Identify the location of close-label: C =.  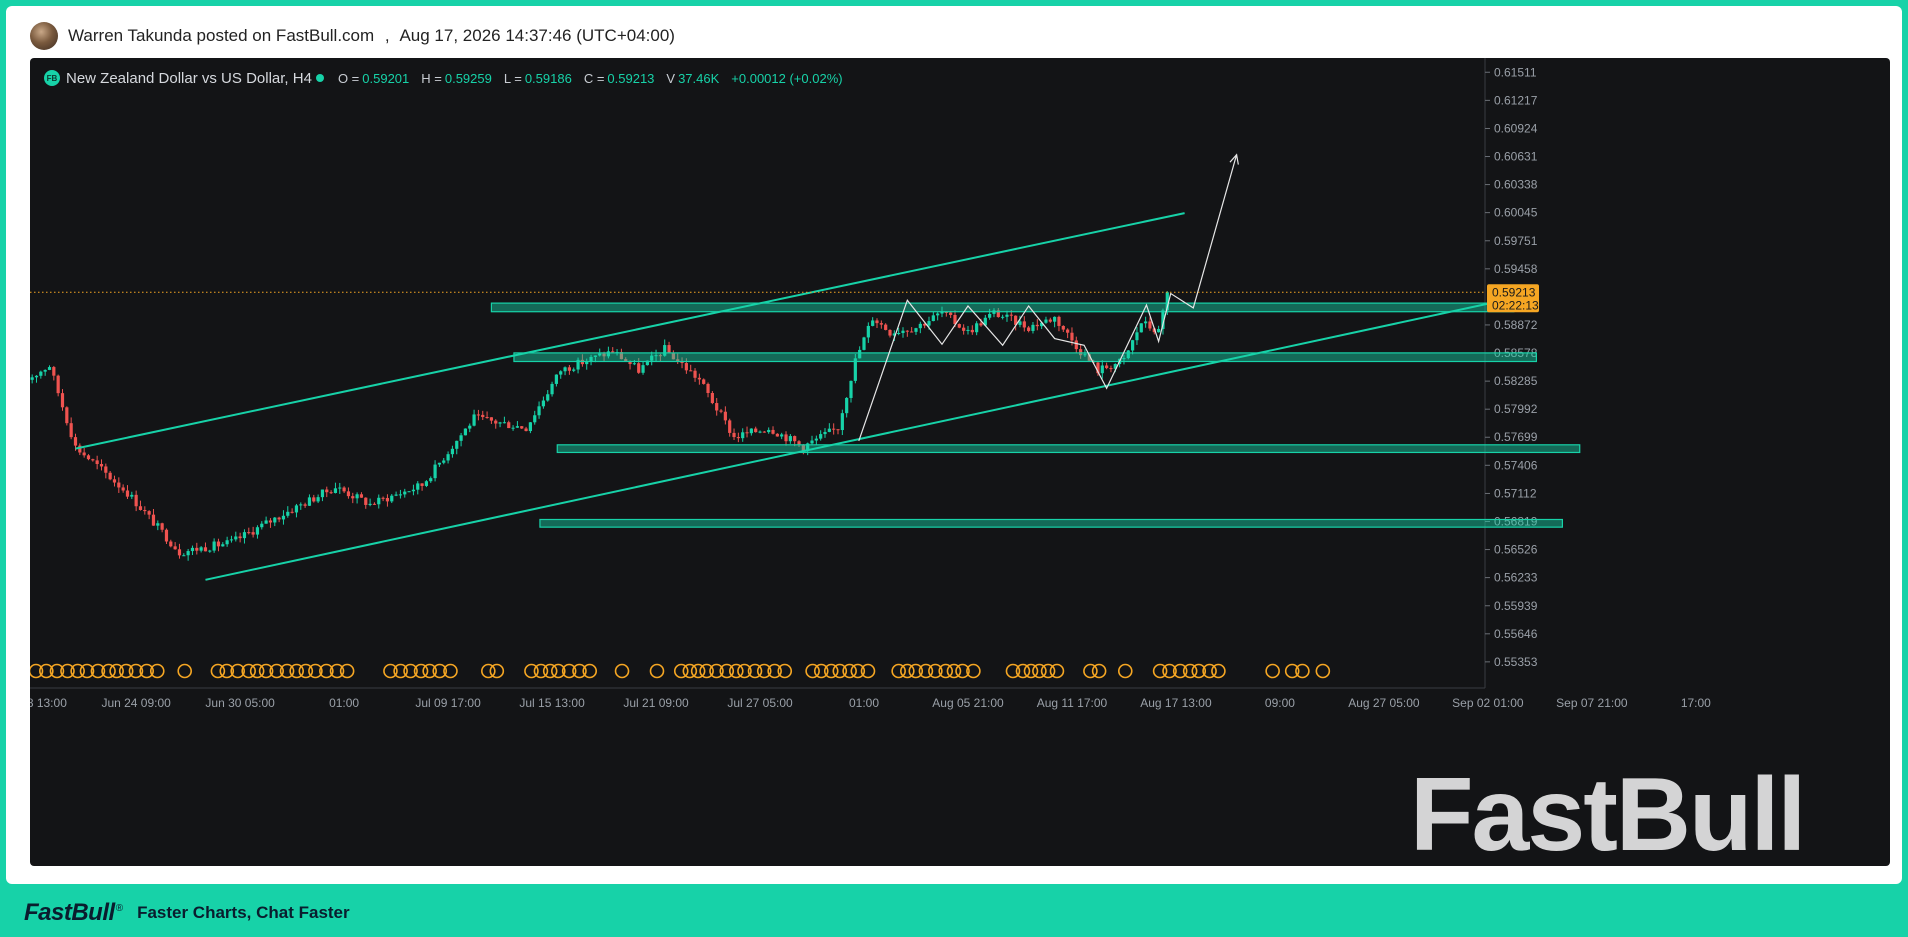
(594, 78).